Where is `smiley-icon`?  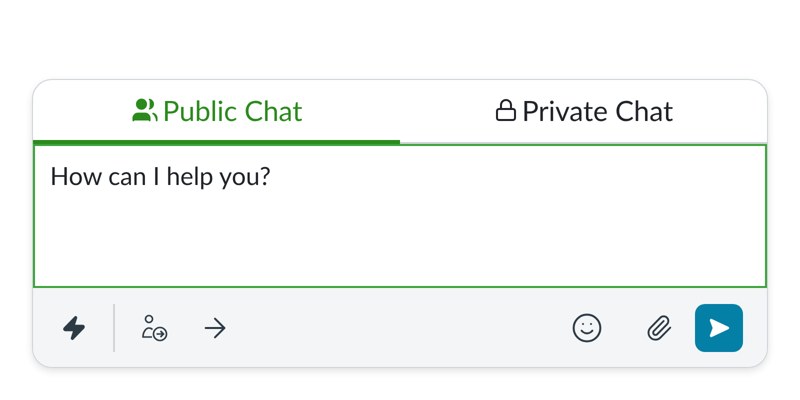 smiley-icon is located at coordinates (587, 328).